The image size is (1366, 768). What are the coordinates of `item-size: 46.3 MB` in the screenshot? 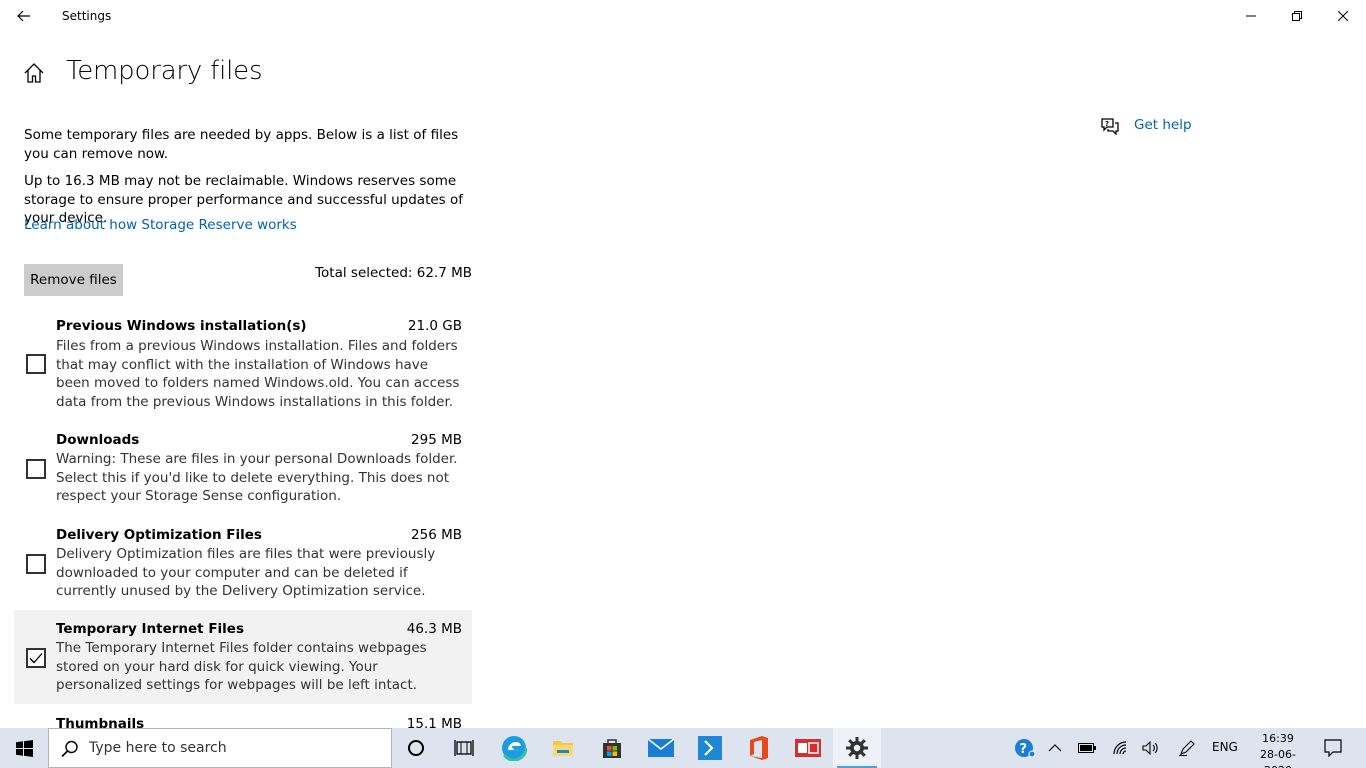 It's located at (434, 629).